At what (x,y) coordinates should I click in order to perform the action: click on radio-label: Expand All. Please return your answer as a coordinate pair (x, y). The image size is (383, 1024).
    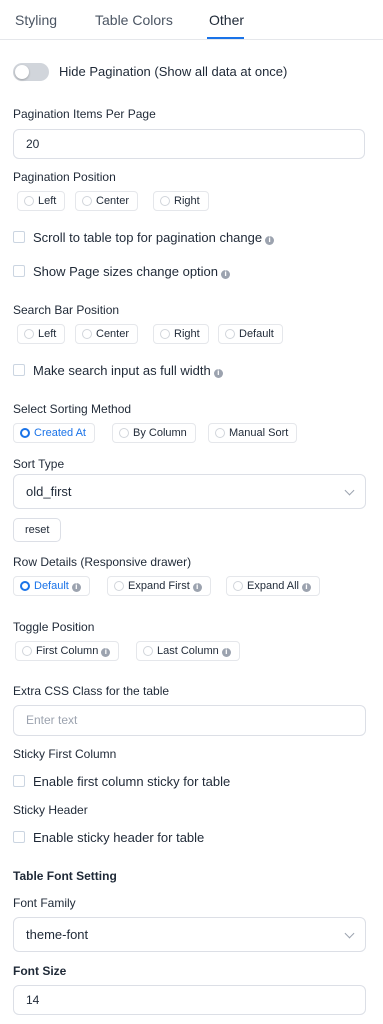
    Looking at the image, I should click on (273, 586).